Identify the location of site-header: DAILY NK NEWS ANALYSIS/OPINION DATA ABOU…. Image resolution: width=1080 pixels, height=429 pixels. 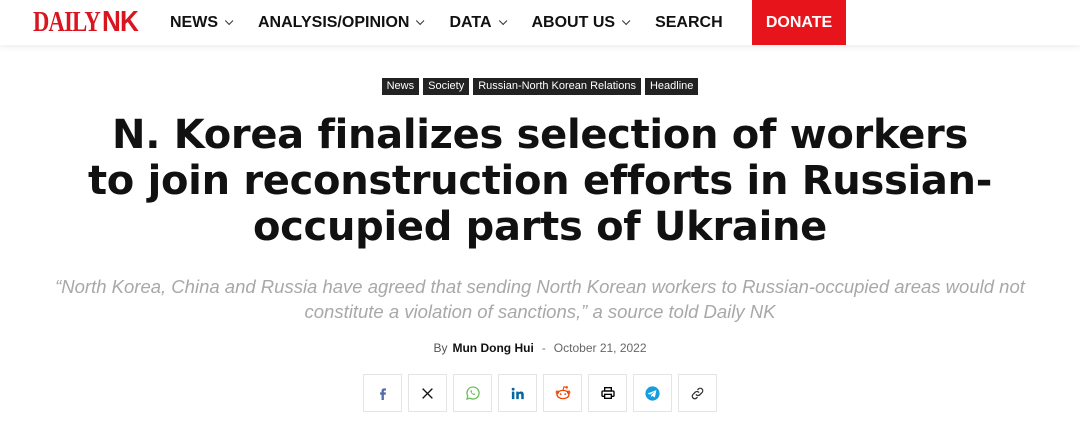
(540, 22).